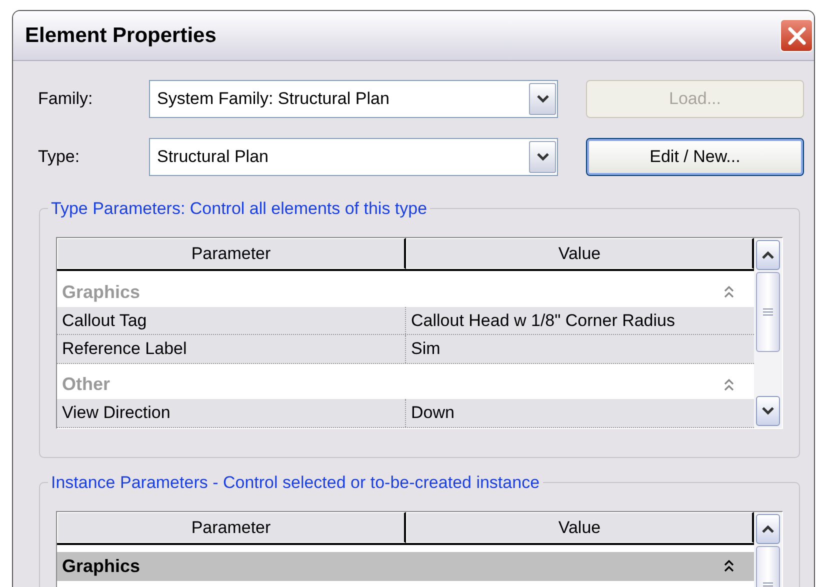 Image resolution: width=825 pixels, height=587 pixels. I want to click on scroll-thumb-icon, so click(768, 312).